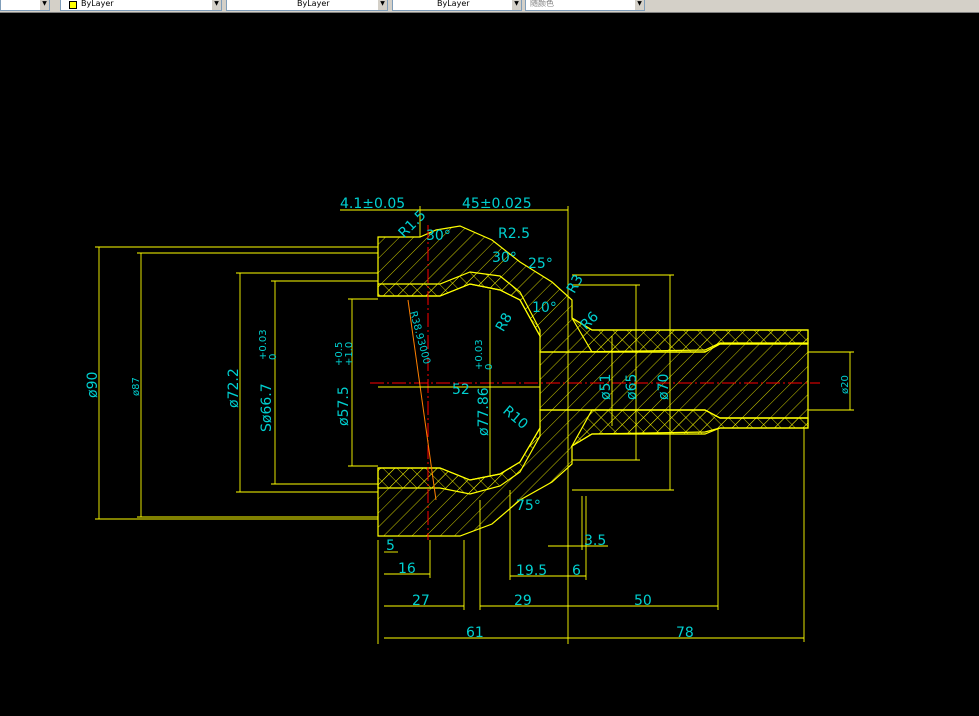 Image resolution: width=979 pixels, height=716 pixels. What do you see at coordinates (344, 406) in the screenshot?
I see `dim-d57: ø57.5` at bounding box center [344, 406].